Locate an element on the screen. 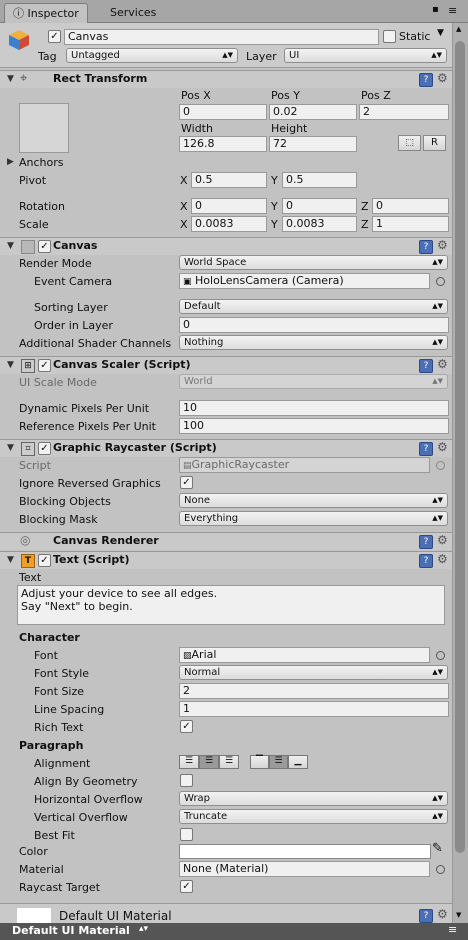  scrollbar-thumb is located at coordinates (460, 447).